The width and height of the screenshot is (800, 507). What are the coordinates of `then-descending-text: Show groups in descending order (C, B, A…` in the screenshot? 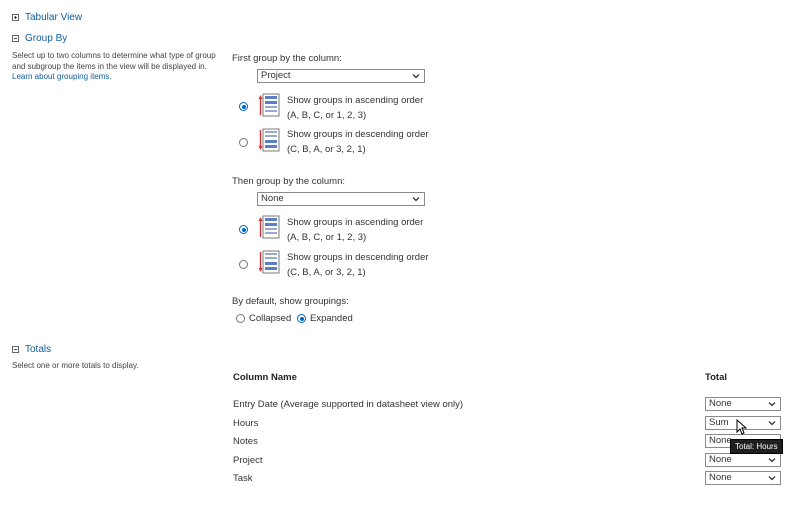 It's located at (358, 265).